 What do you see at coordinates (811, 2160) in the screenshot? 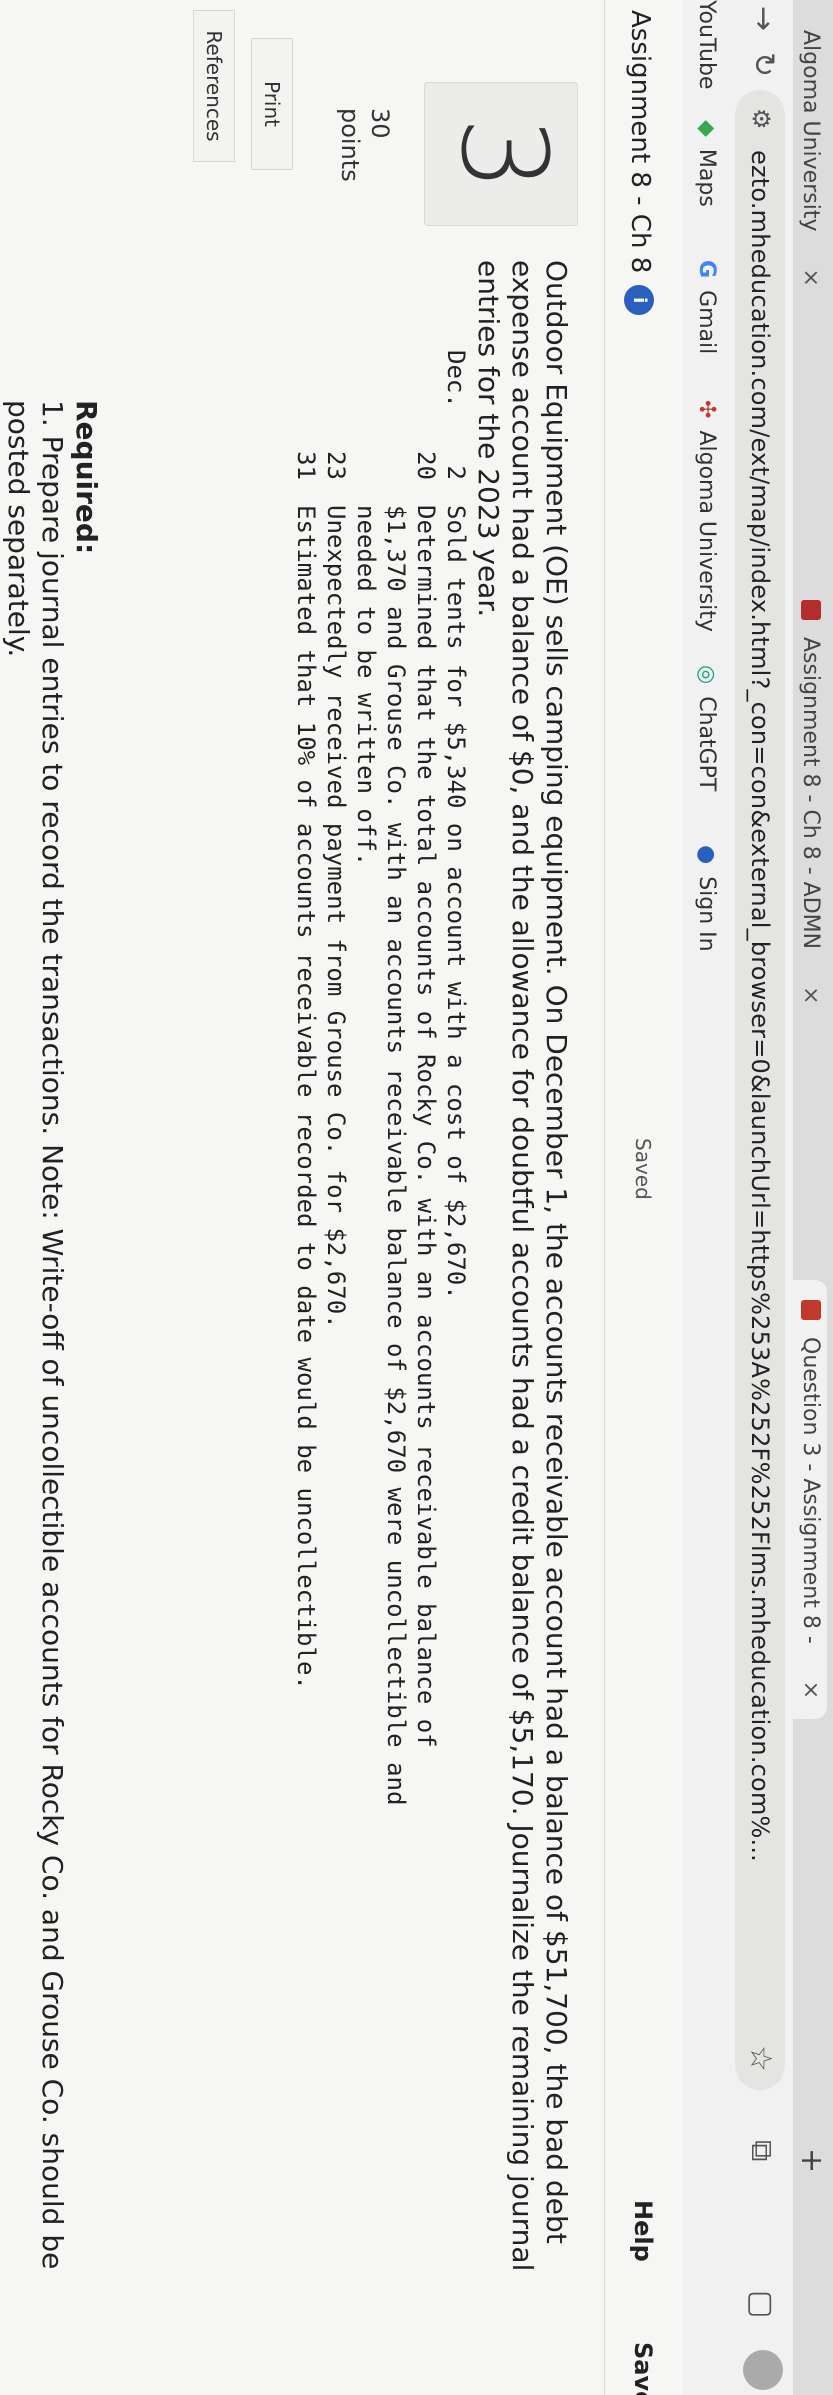
I see `new-tab-button: +` at bounding box center [811, 2160].